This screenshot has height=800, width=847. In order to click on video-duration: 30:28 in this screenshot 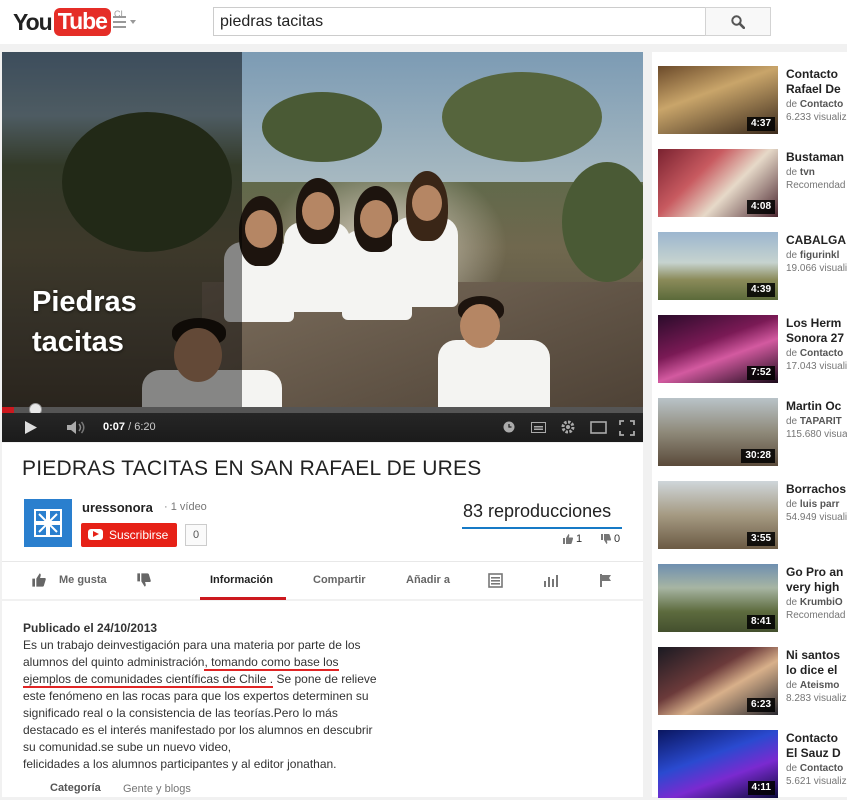, I will do `click(758, 456)`.